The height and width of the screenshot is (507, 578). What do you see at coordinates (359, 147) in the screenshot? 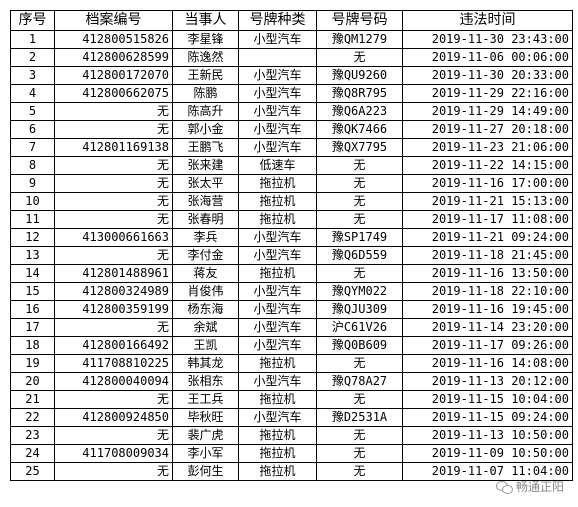
I see `cell-plate-number: 豫QX7795` at bounding box center [359, 147].